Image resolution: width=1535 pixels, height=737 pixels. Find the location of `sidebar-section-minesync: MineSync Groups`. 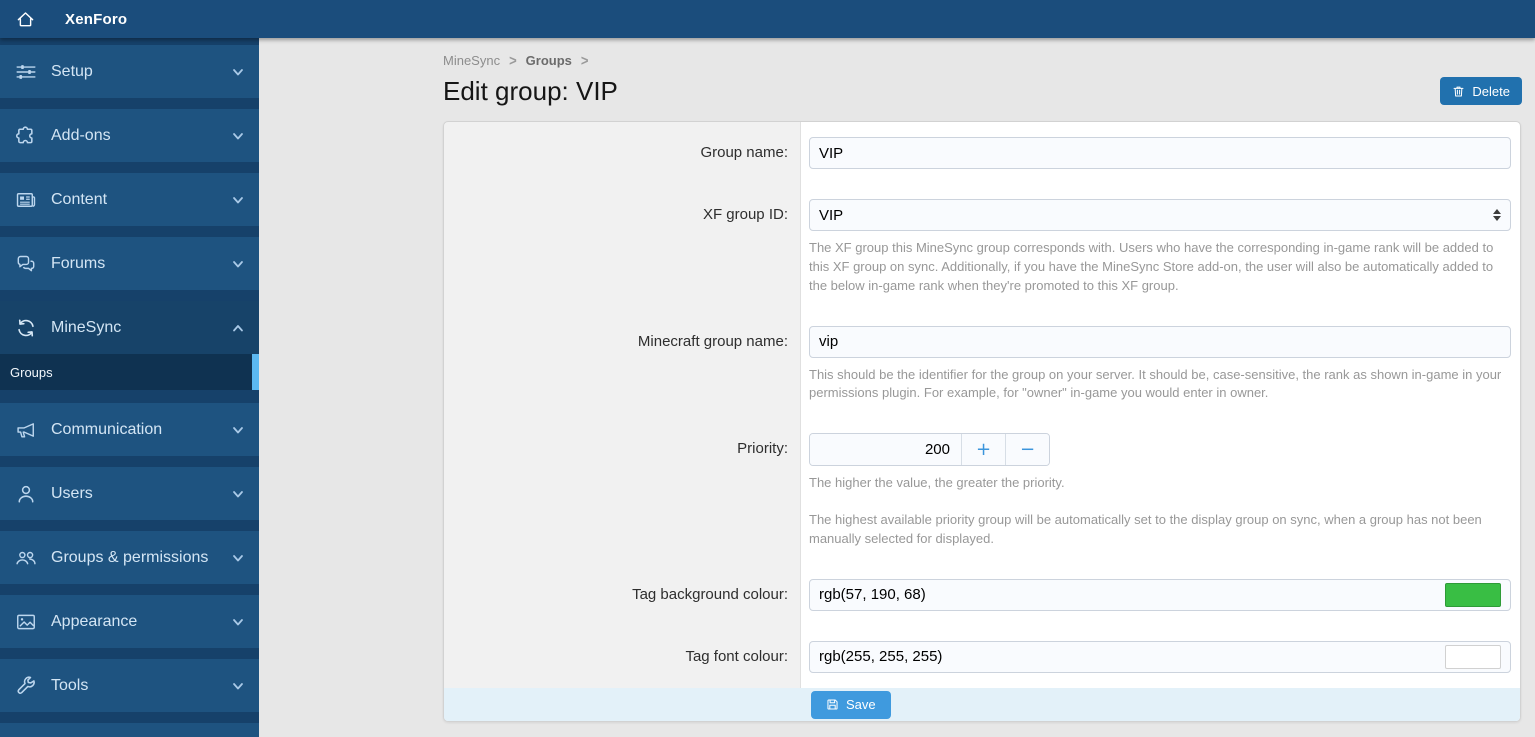

sidebar-section-minesync: MineSync Groups is located at coordinates (129, 345).